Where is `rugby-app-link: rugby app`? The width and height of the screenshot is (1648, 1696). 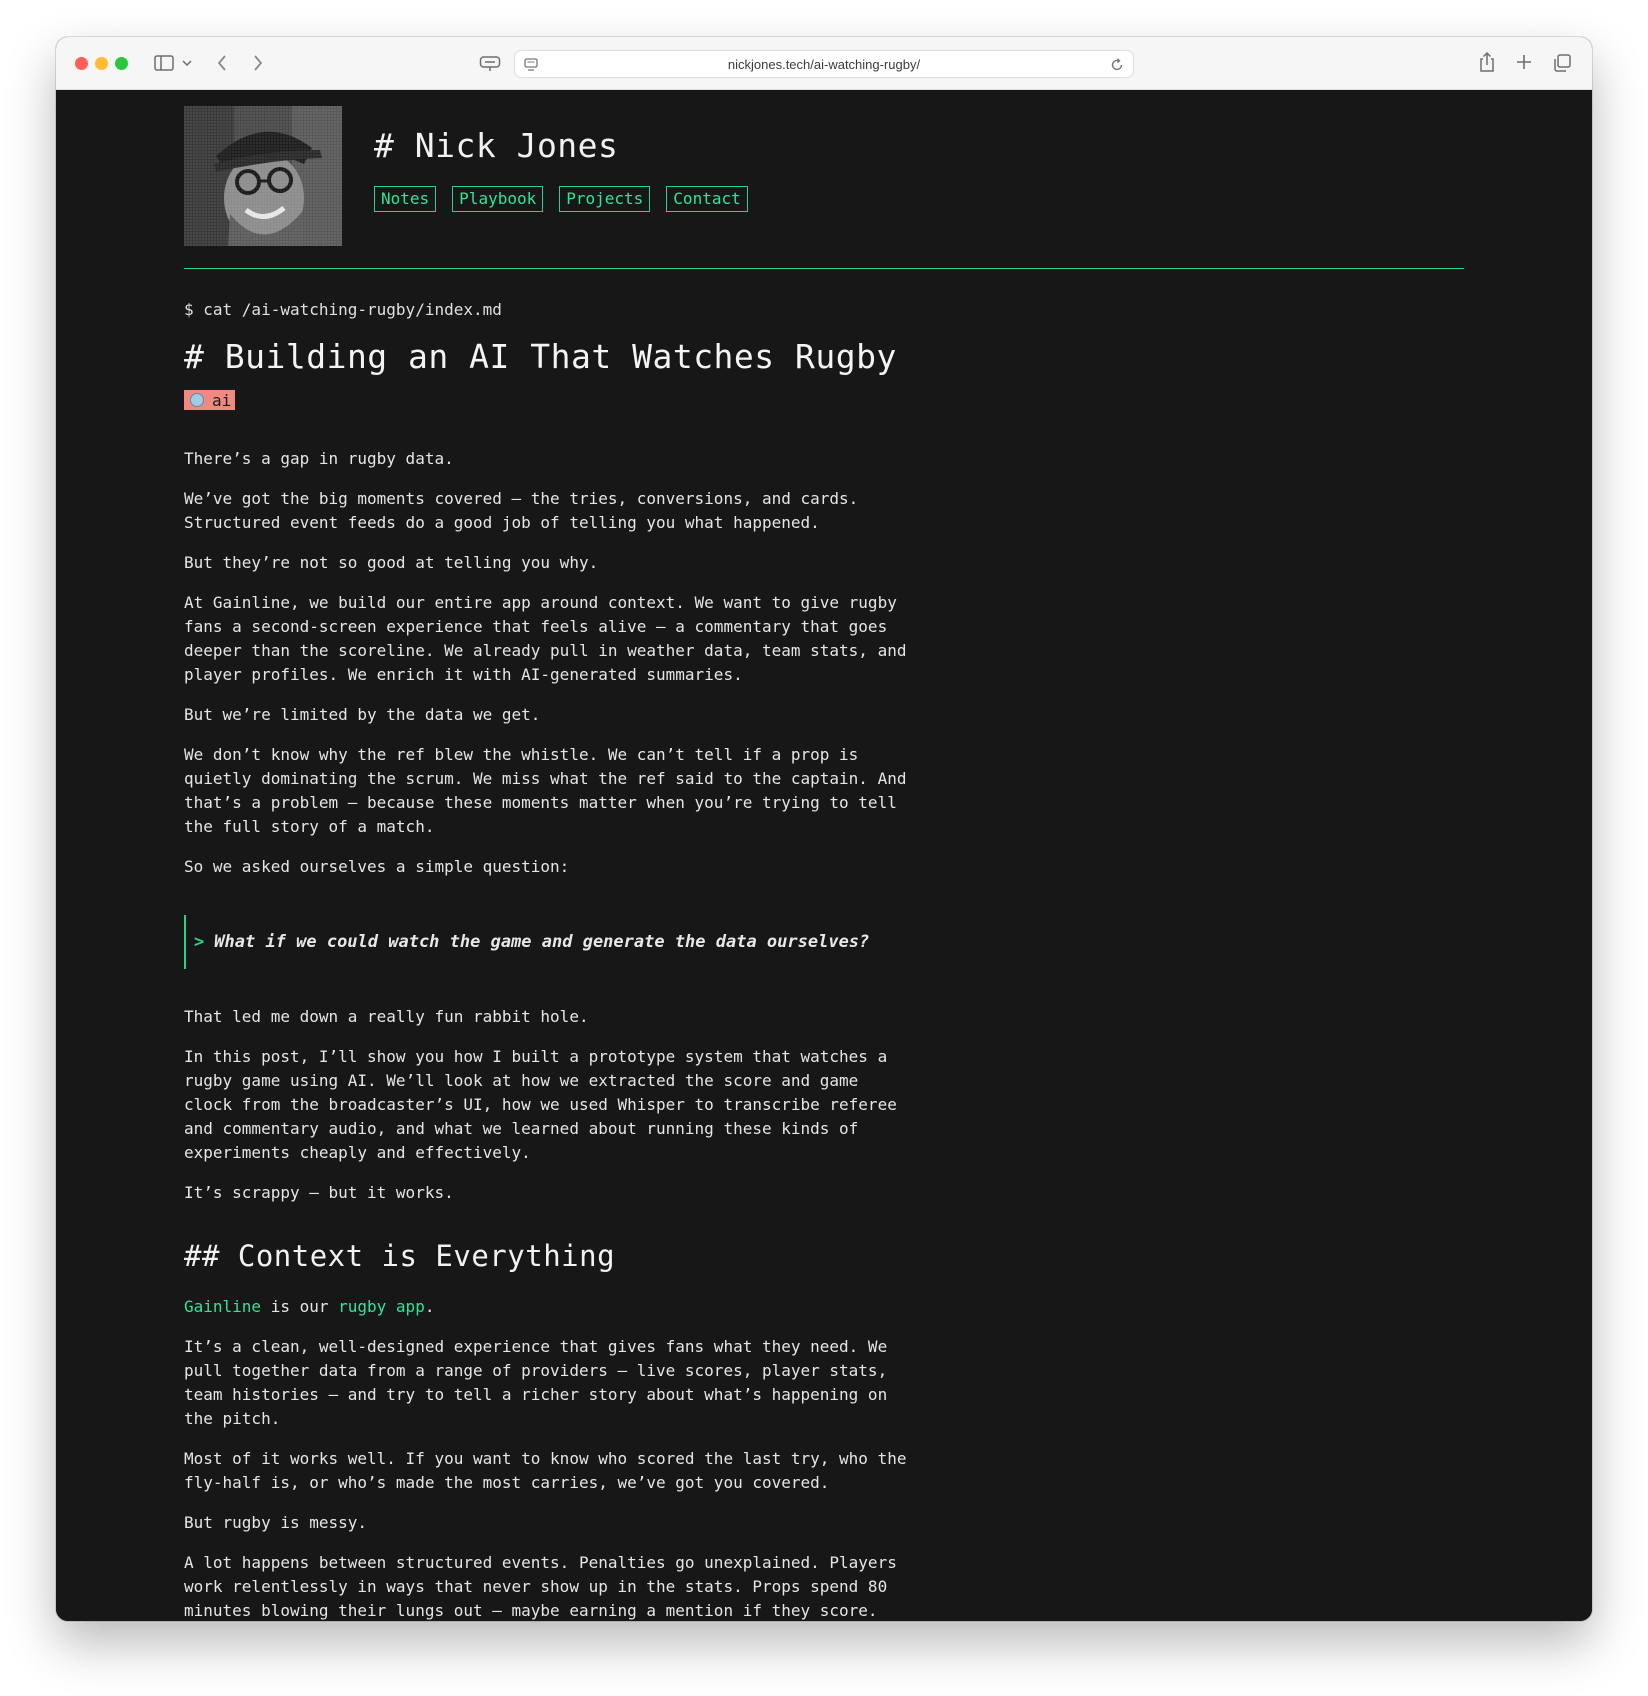 rugby-app-link: rugby app is located at coordinates (381, 1306).